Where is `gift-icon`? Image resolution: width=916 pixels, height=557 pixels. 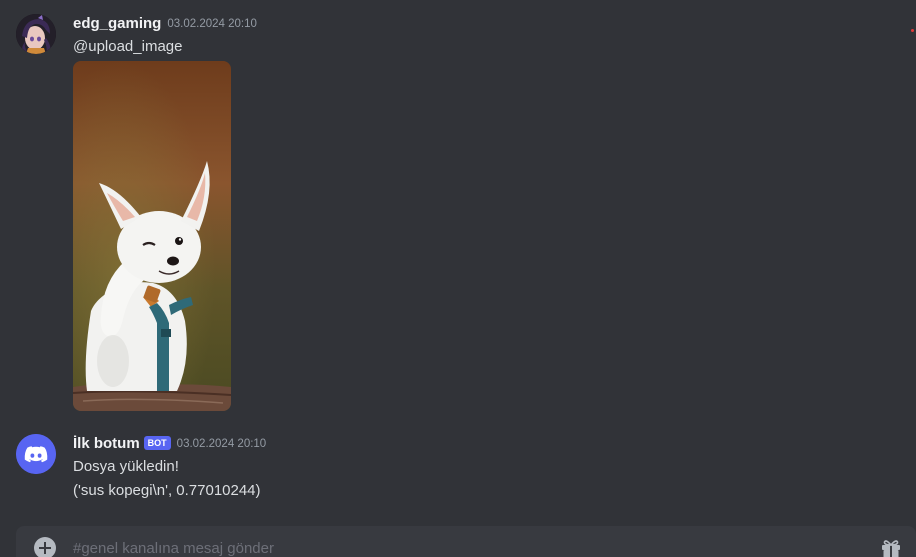
gift-icon is located at coordinates (891, 547).